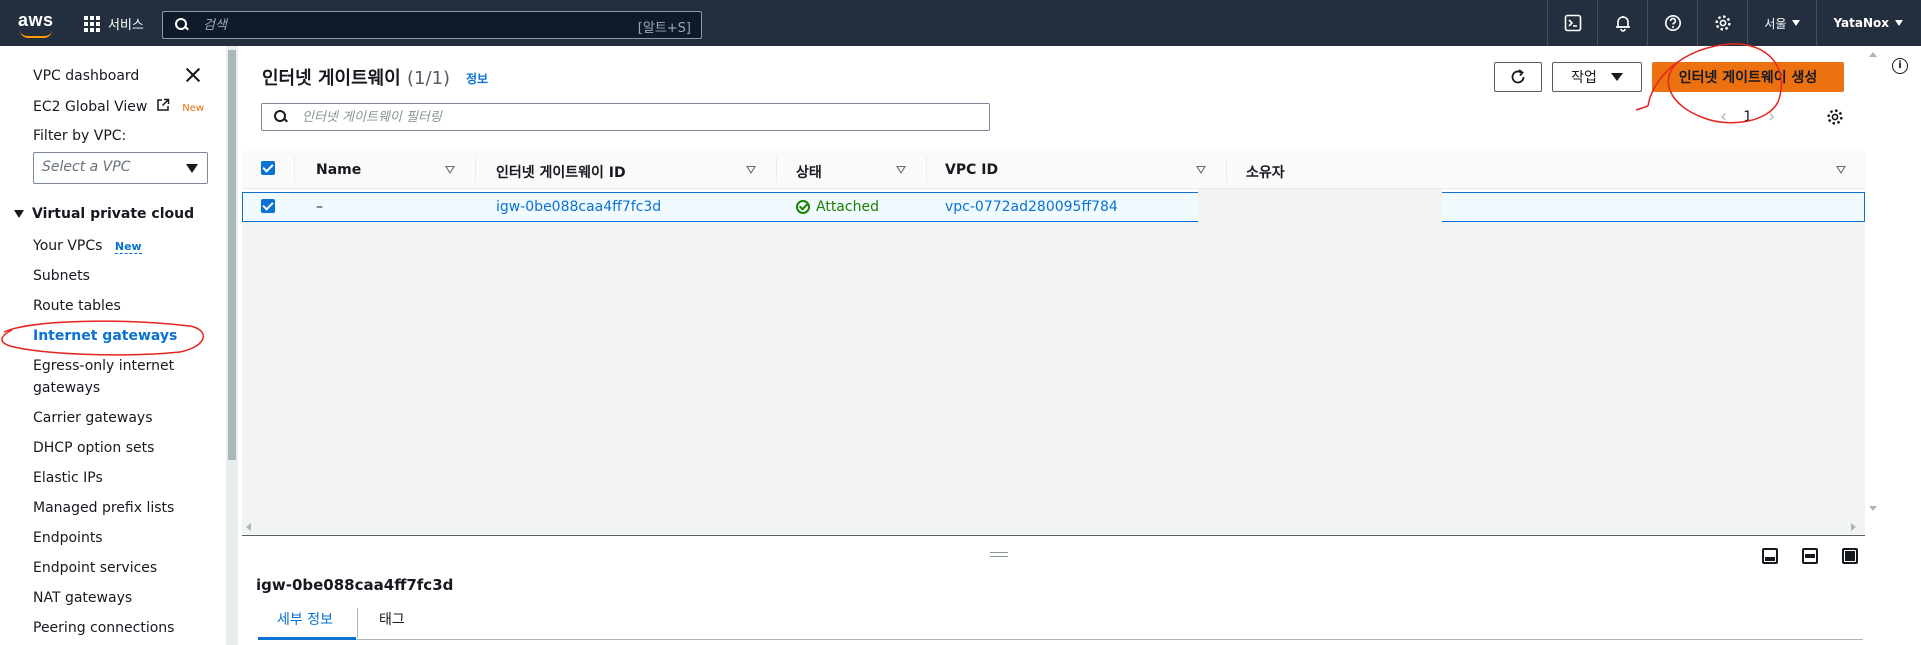 The image size is (1921, 645). Describe the element at coordinates (1031, 207) in the screenshot. I see `cell-vpc-id-link: vpc-0772ad280095ff784` at that location.